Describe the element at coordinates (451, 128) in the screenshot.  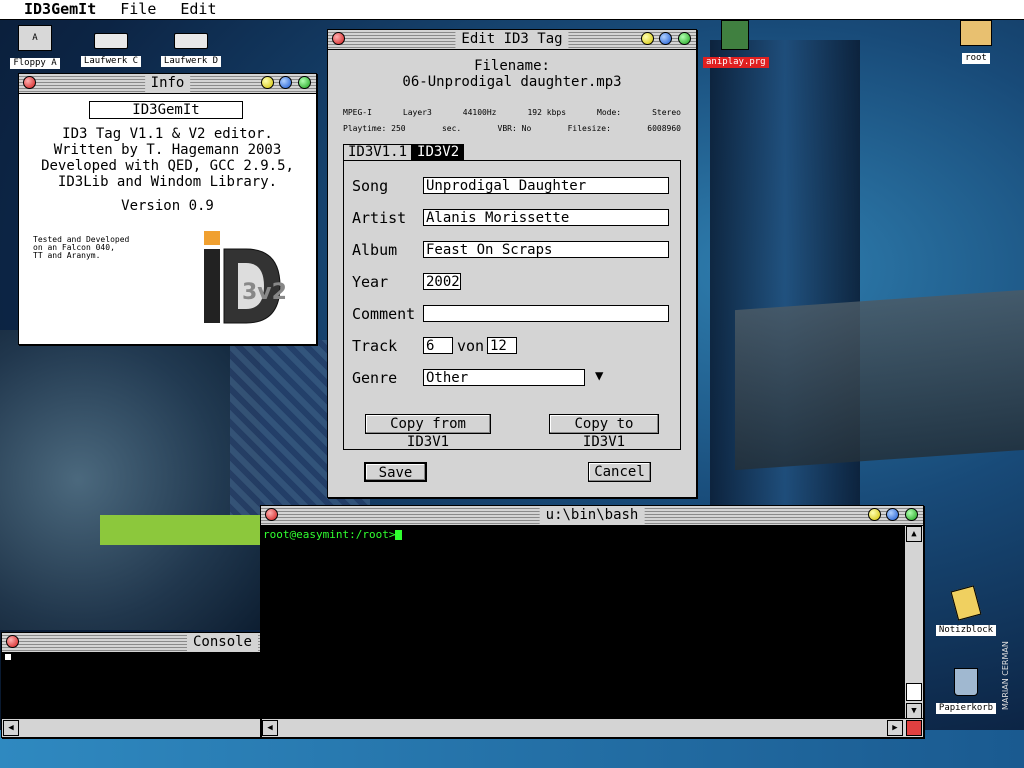
I see `playtime-unit: sec.` at that location.